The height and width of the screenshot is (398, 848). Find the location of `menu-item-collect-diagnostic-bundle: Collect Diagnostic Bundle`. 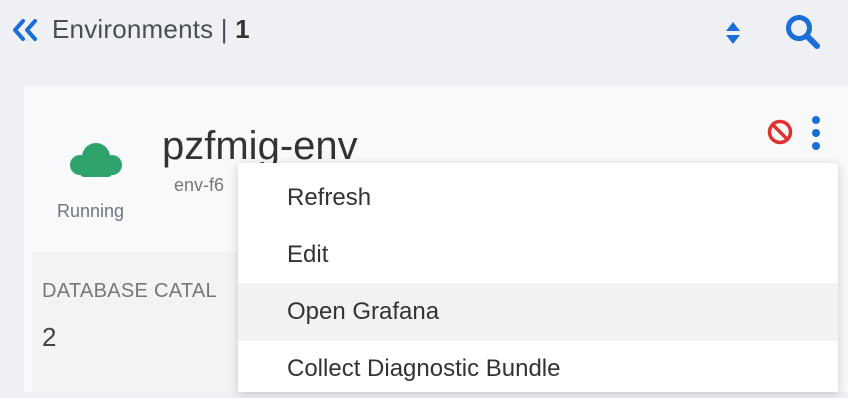

menu-item-collect-diagnostic-bundle: Collect Diagnostic Bundle is located at coordinates (538, 369).